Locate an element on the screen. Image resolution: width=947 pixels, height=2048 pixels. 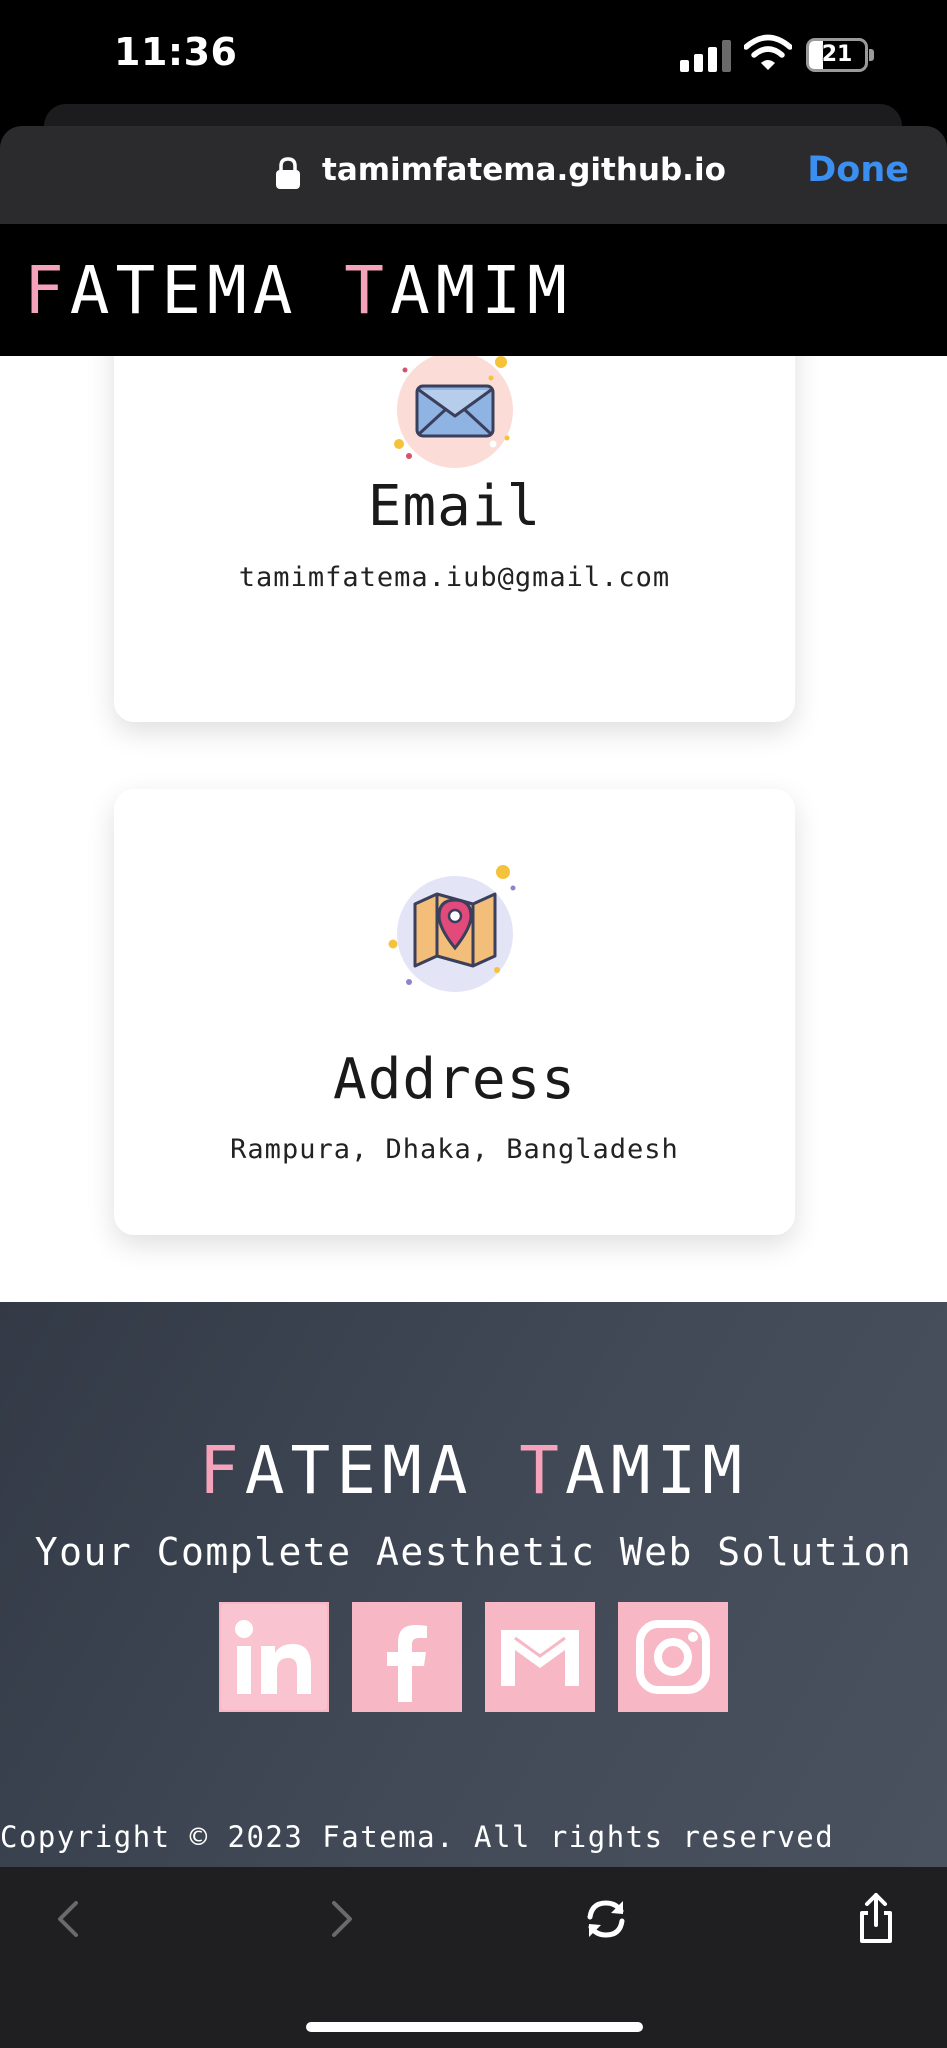
linkedin-link is located at coordinates (274, 1657).